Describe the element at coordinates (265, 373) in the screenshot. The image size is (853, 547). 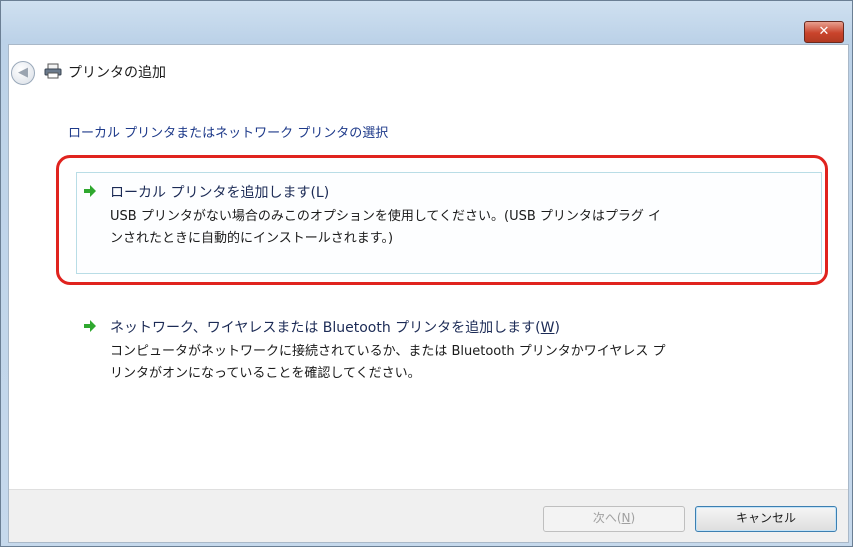
I see `add-network-printer-desc-line2: リンタがオンになっていることを確認してください。` at that location.